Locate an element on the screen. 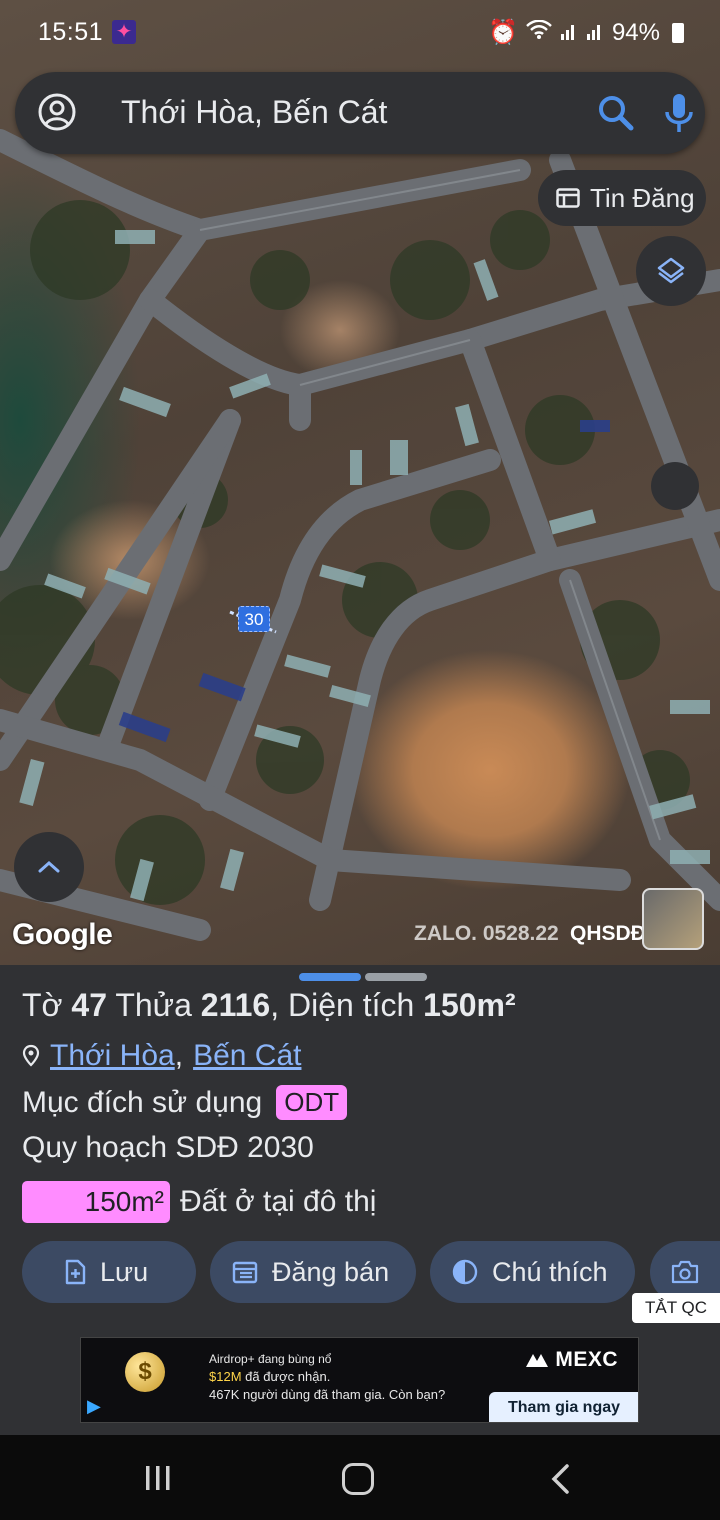  ad-line-2: $12M đã được nhận. is located at coordinates (269, 1376).